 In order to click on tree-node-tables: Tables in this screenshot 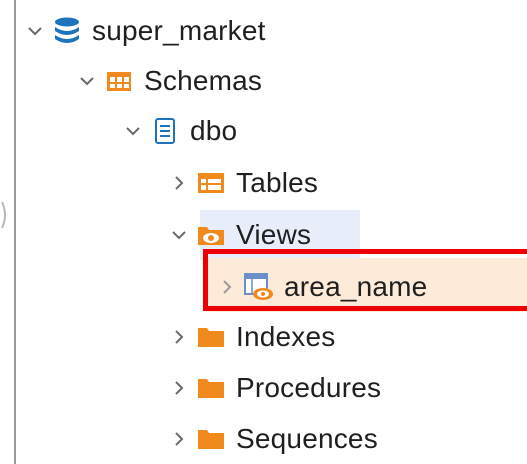, I will do `click(241, 183)`.